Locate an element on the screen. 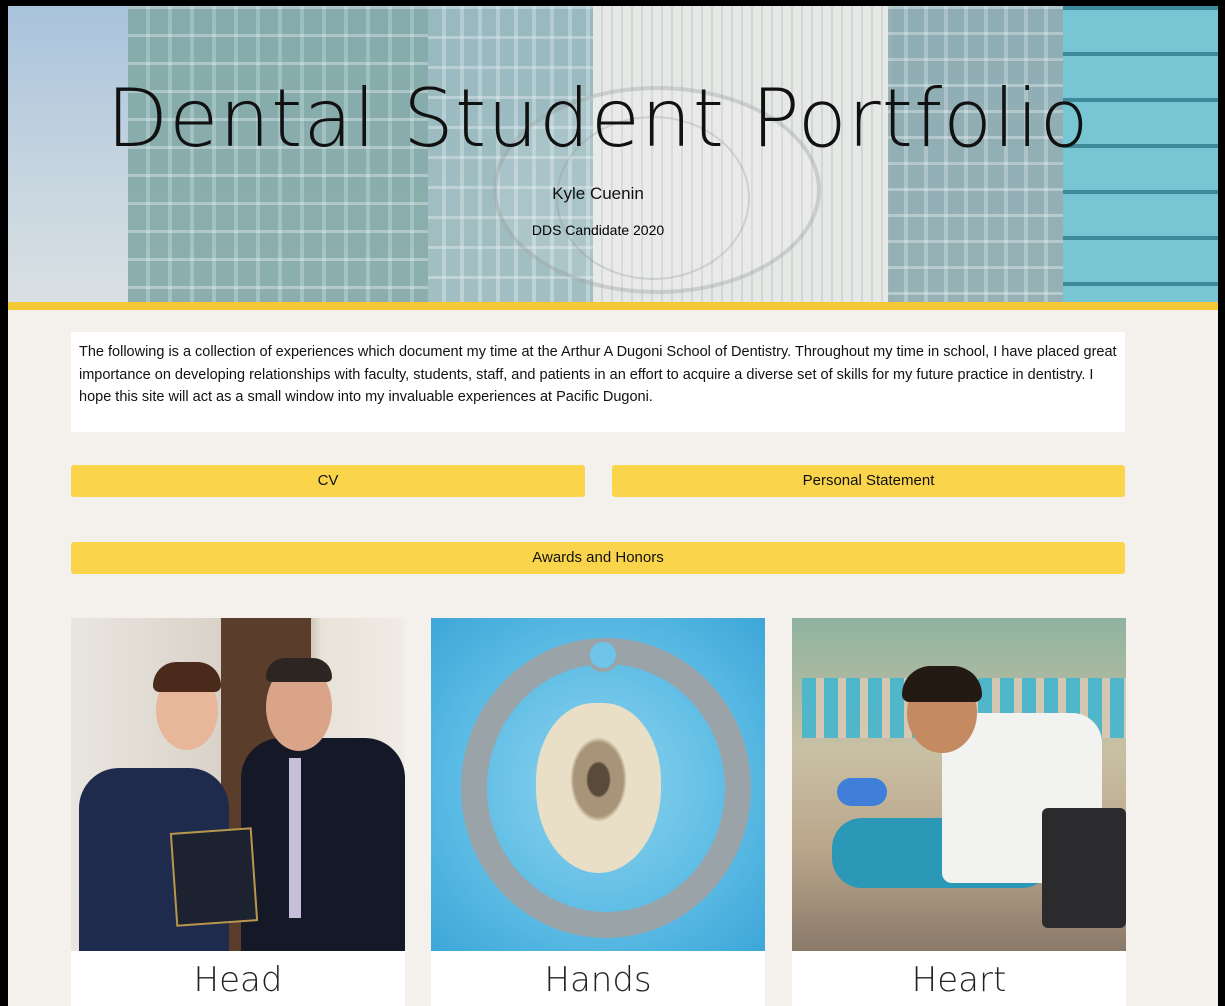  degree-subtitle: DDS Candidate 2020 is located at coordinates (598, 230).